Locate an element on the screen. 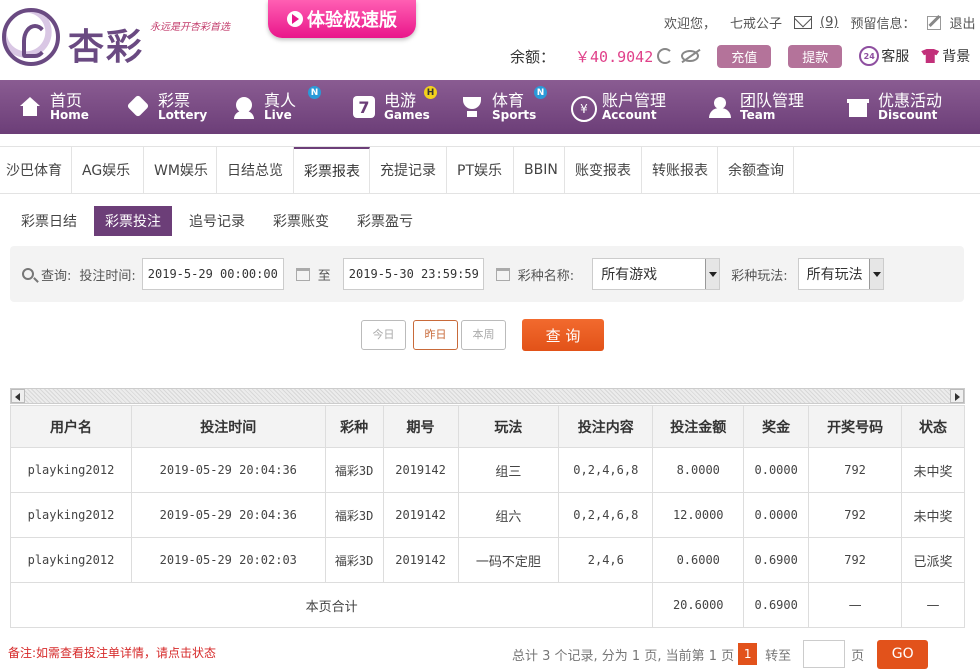 The width and height of the screenshot is (980, 670). summary-row: 本页合计 20.6000 0.6900 — — is located at coordinates (487, 605).